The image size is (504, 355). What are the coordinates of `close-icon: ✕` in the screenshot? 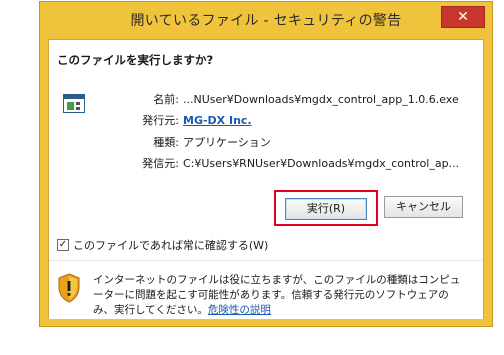 It's located at (463, 17).